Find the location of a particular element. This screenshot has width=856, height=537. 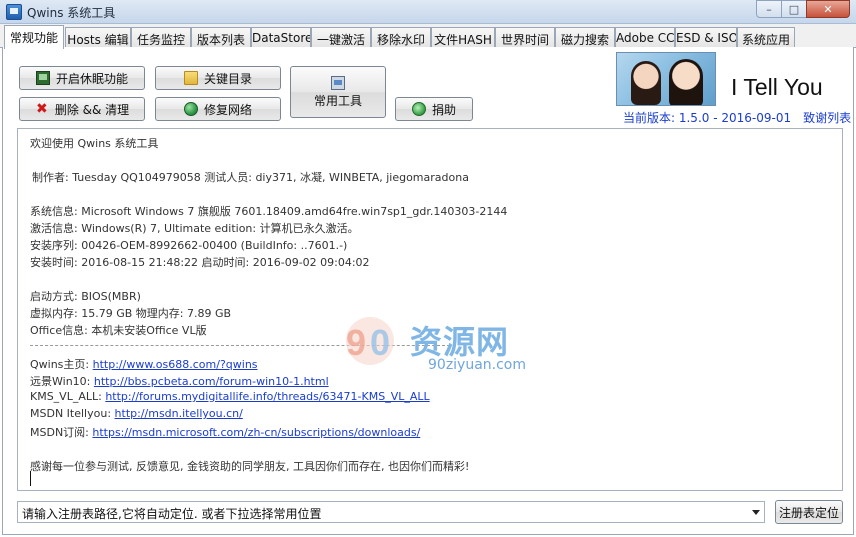

donate-button: 捐助 is located at coordinates (434, 109).